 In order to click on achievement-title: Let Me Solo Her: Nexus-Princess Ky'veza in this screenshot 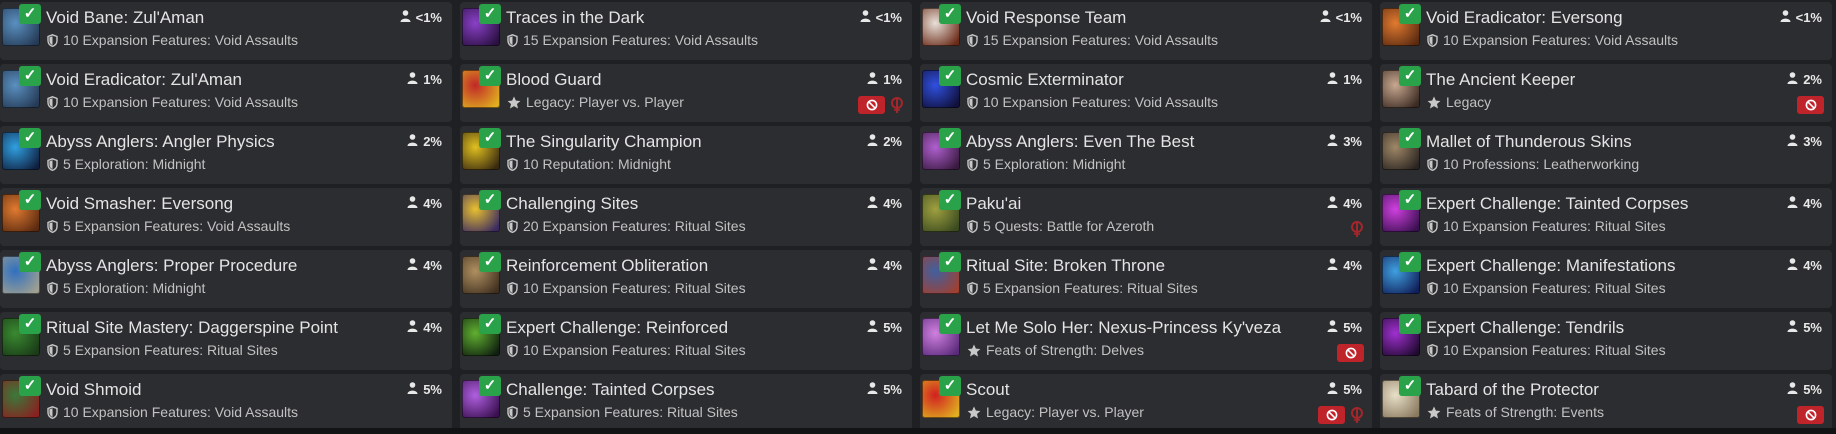, I will do `click(1123, 328)`.